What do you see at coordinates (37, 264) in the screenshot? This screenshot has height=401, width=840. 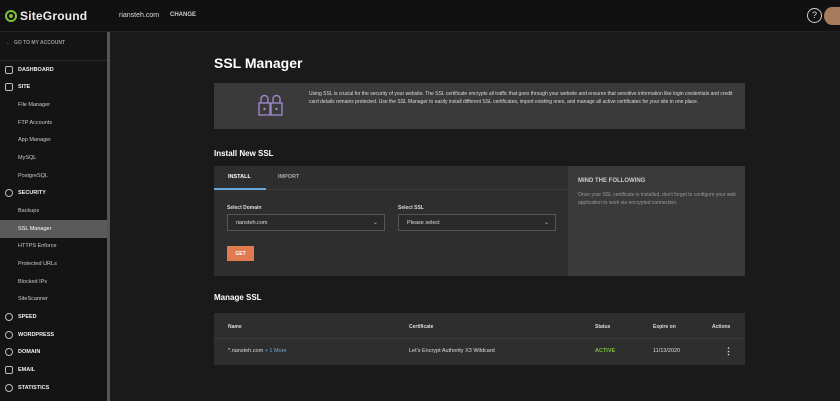 I see `sidebar-item-label: Protected URLs` at bounding box center [37, 264].